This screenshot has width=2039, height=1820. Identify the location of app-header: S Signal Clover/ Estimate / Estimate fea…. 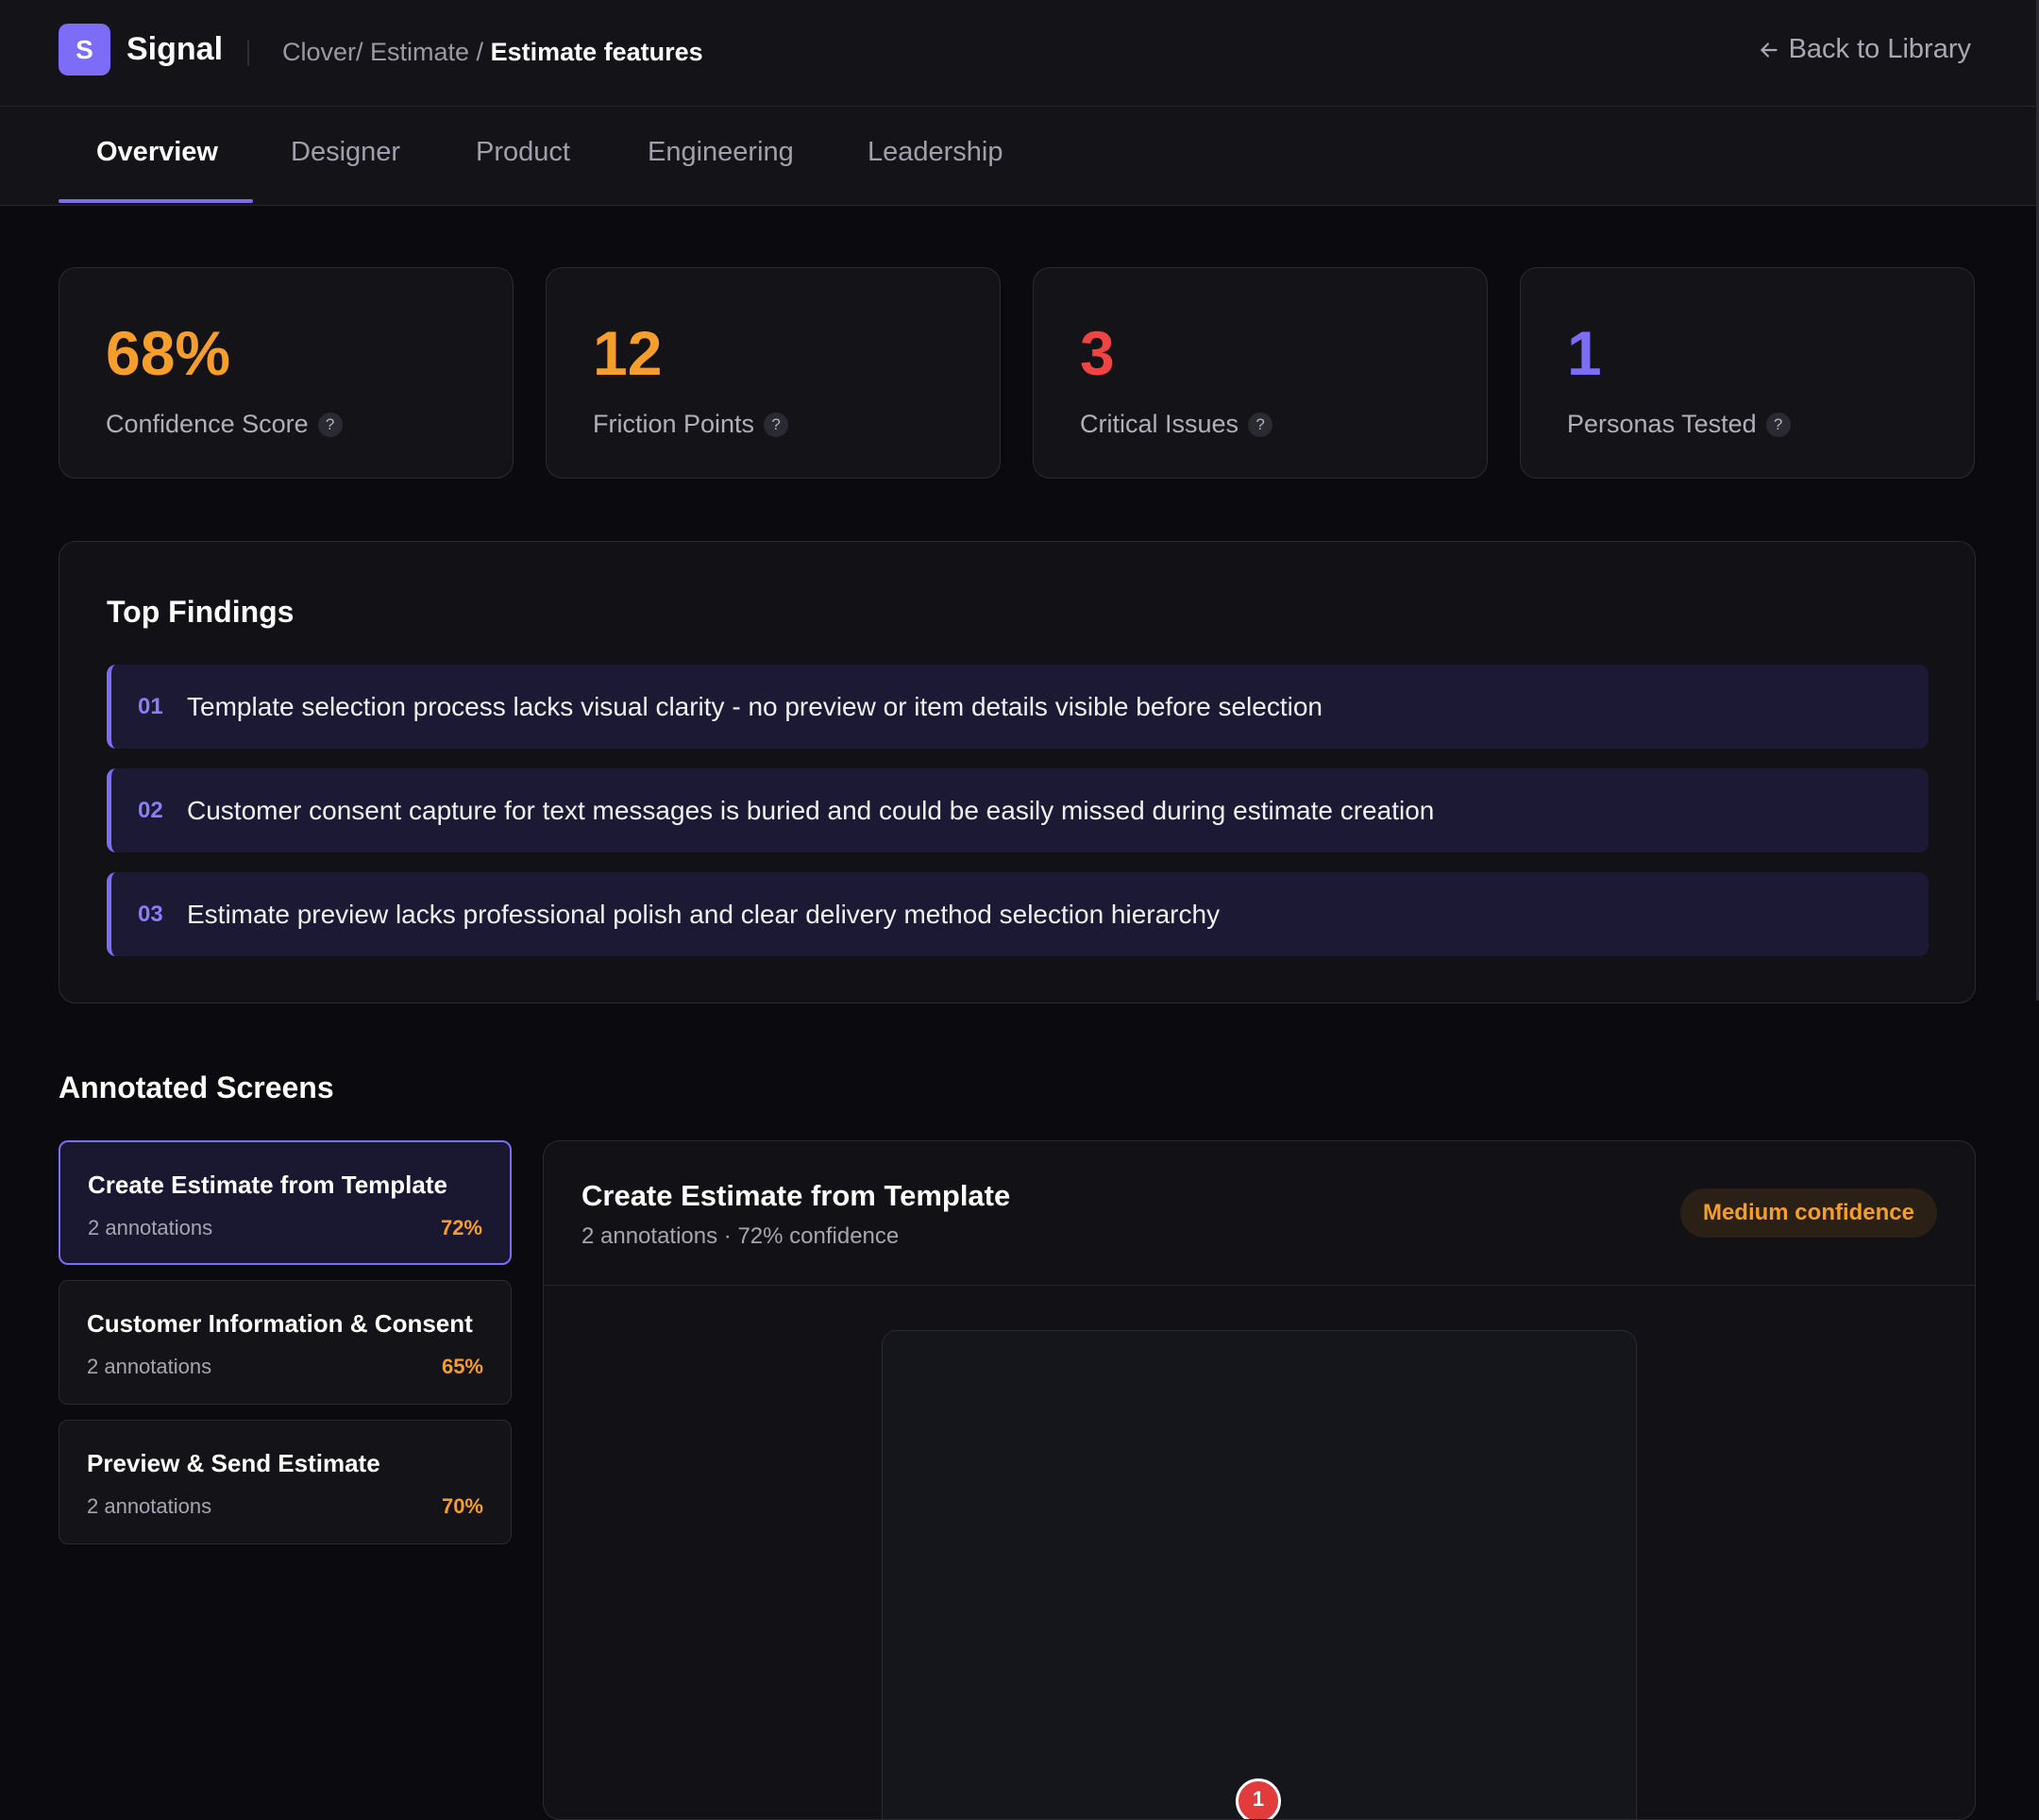
(1018, 53).